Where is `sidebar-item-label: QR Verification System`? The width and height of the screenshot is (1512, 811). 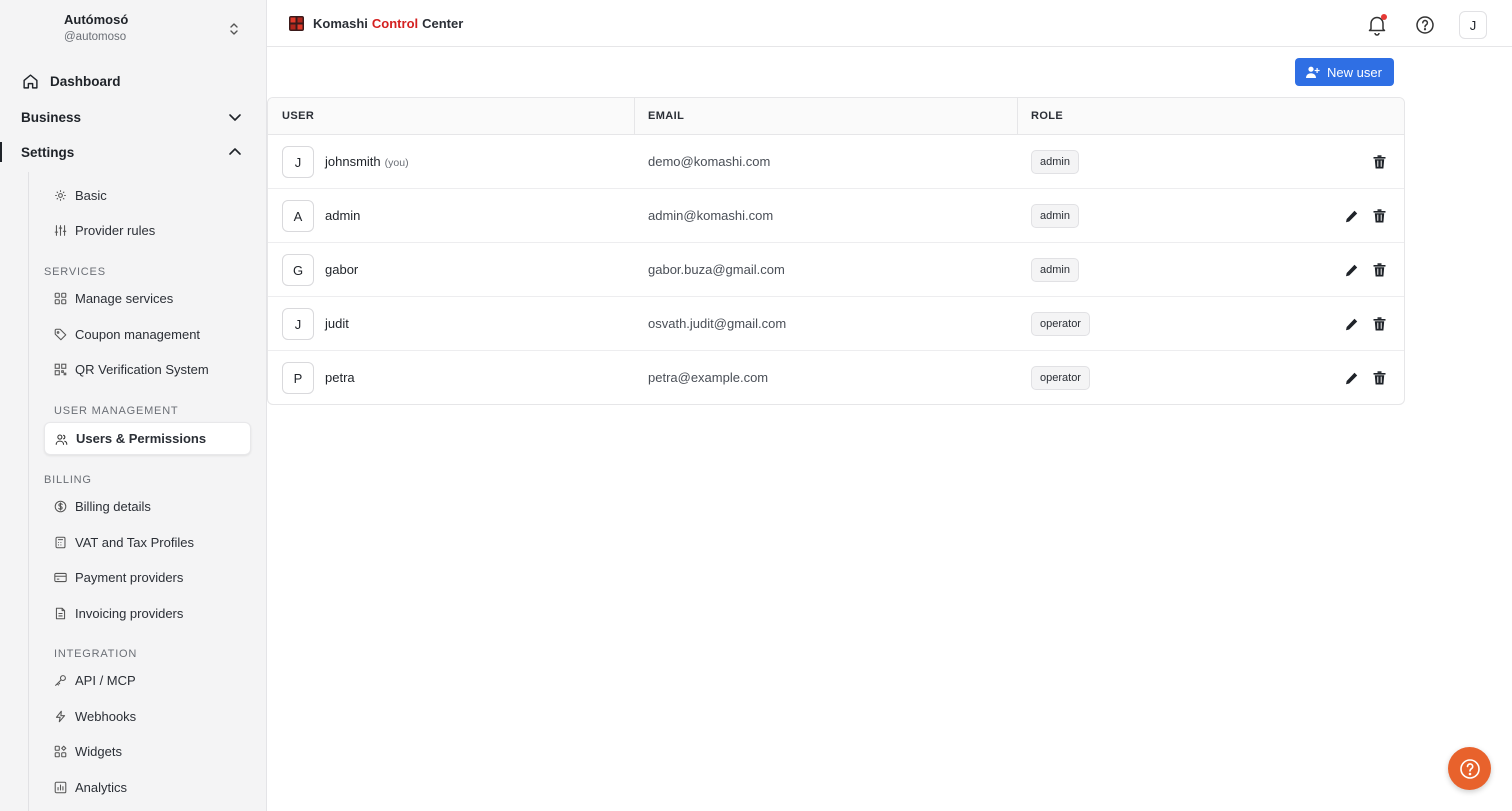
sidebar-item-label: QR Verification System is located at coordinates (142, 369).